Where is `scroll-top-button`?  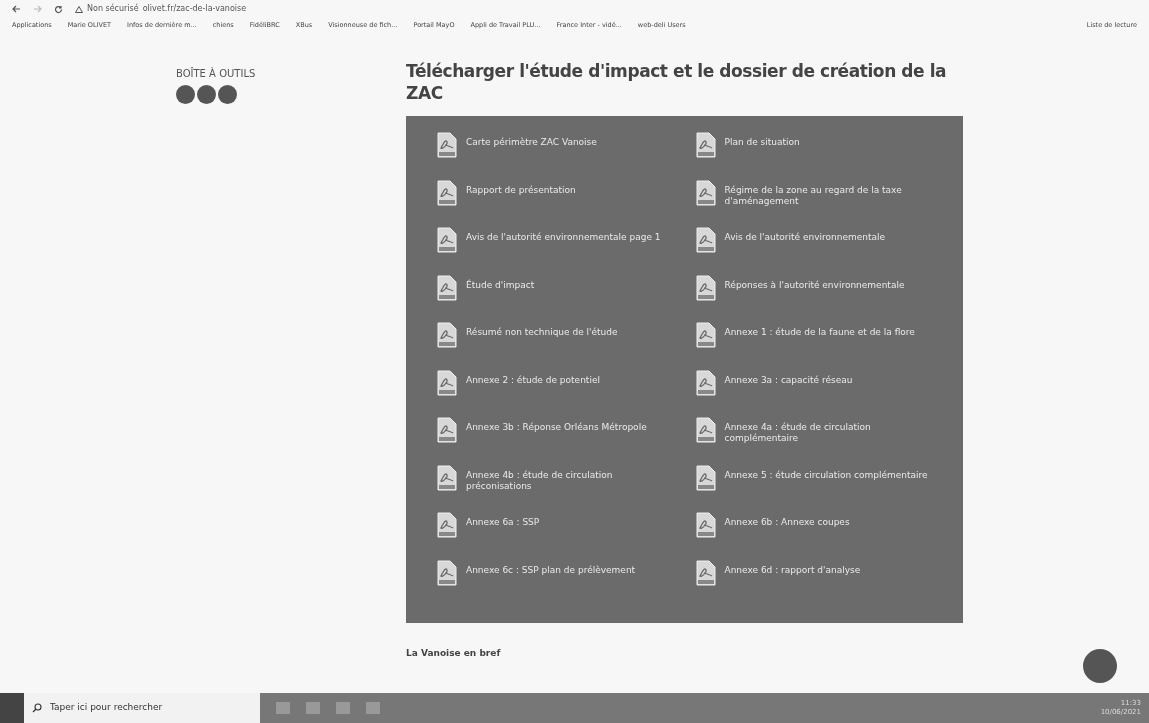 scroll-top-button is located at coordinates (1100, 666).